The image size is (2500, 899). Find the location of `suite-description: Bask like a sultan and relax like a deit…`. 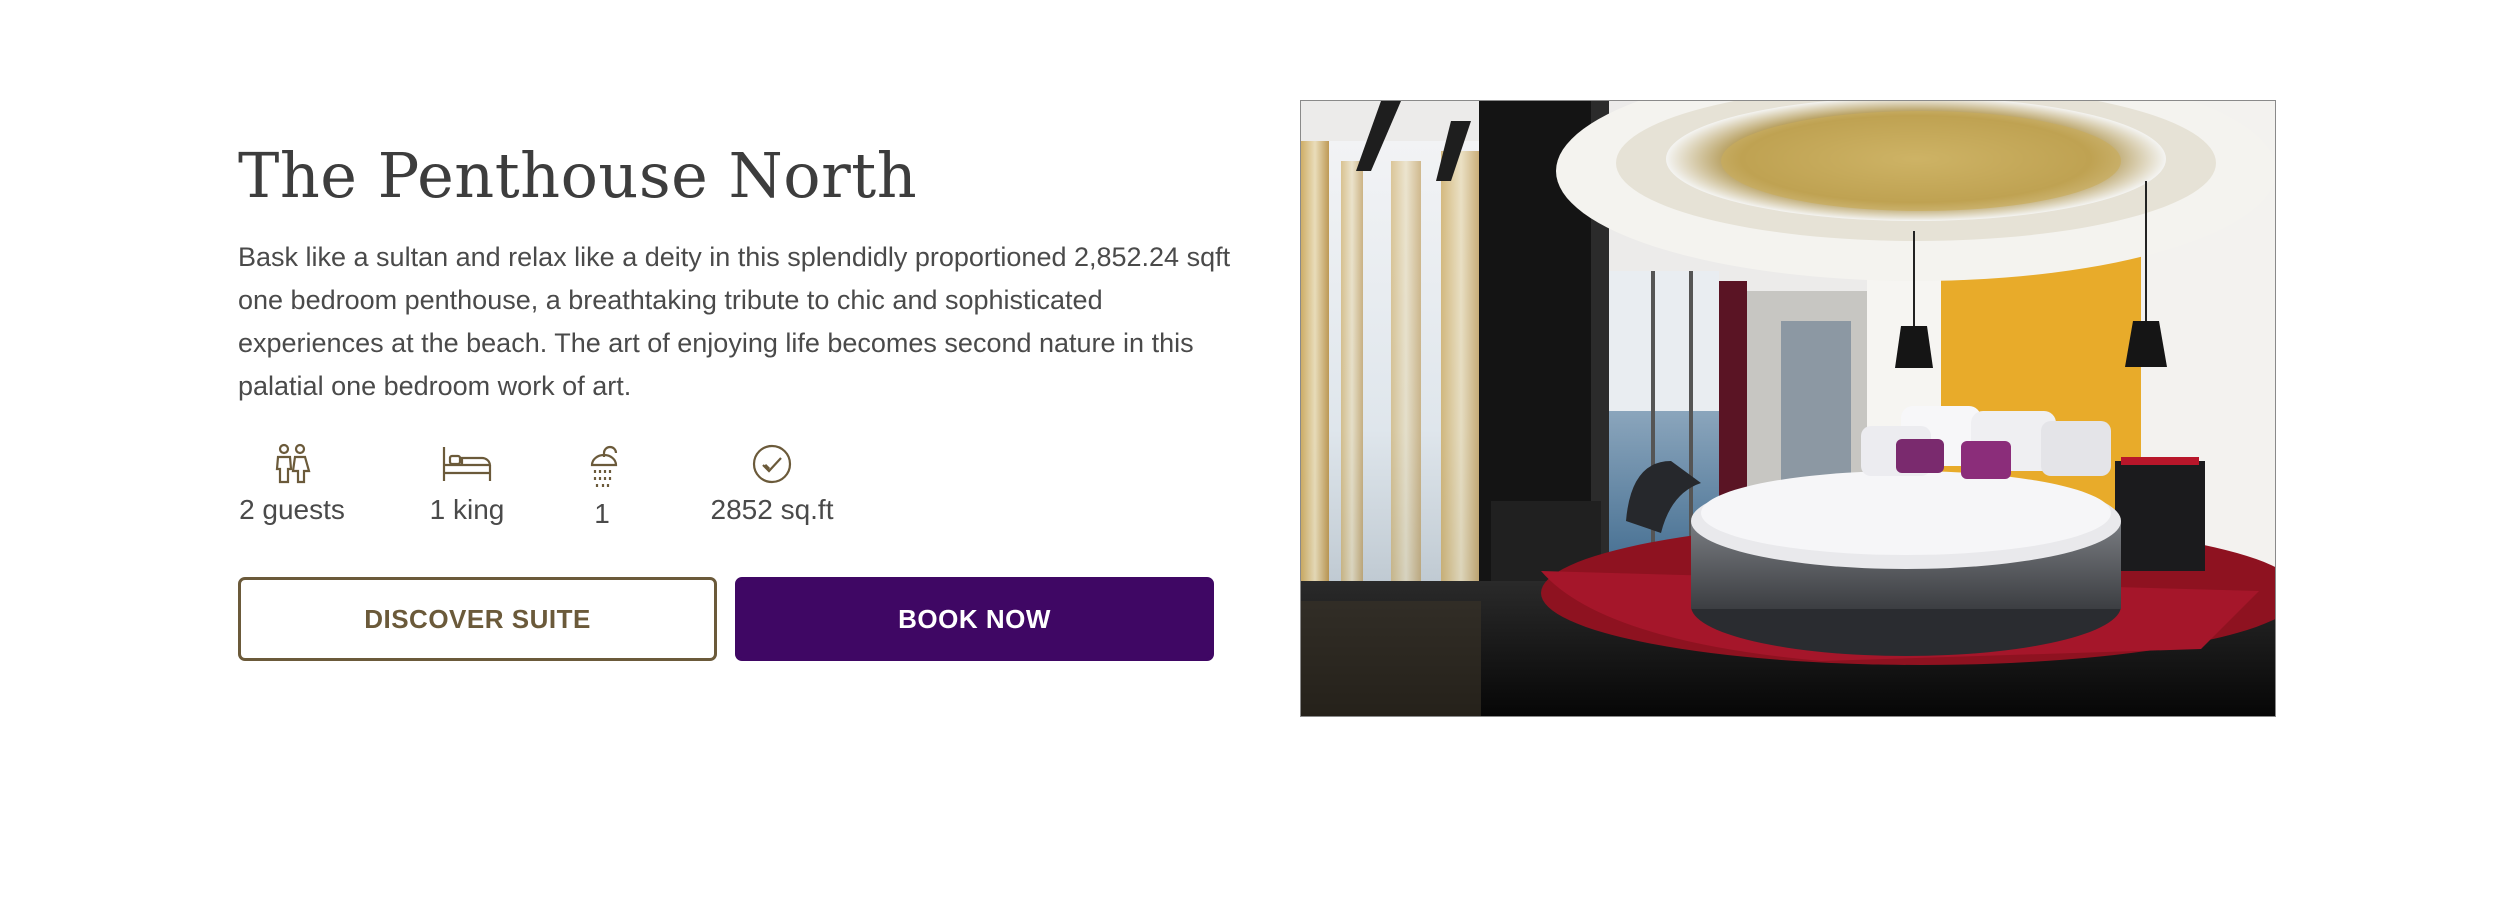

suite-description: Bask like a sultan and relax like a deit… is located at coordinates (734, 321).